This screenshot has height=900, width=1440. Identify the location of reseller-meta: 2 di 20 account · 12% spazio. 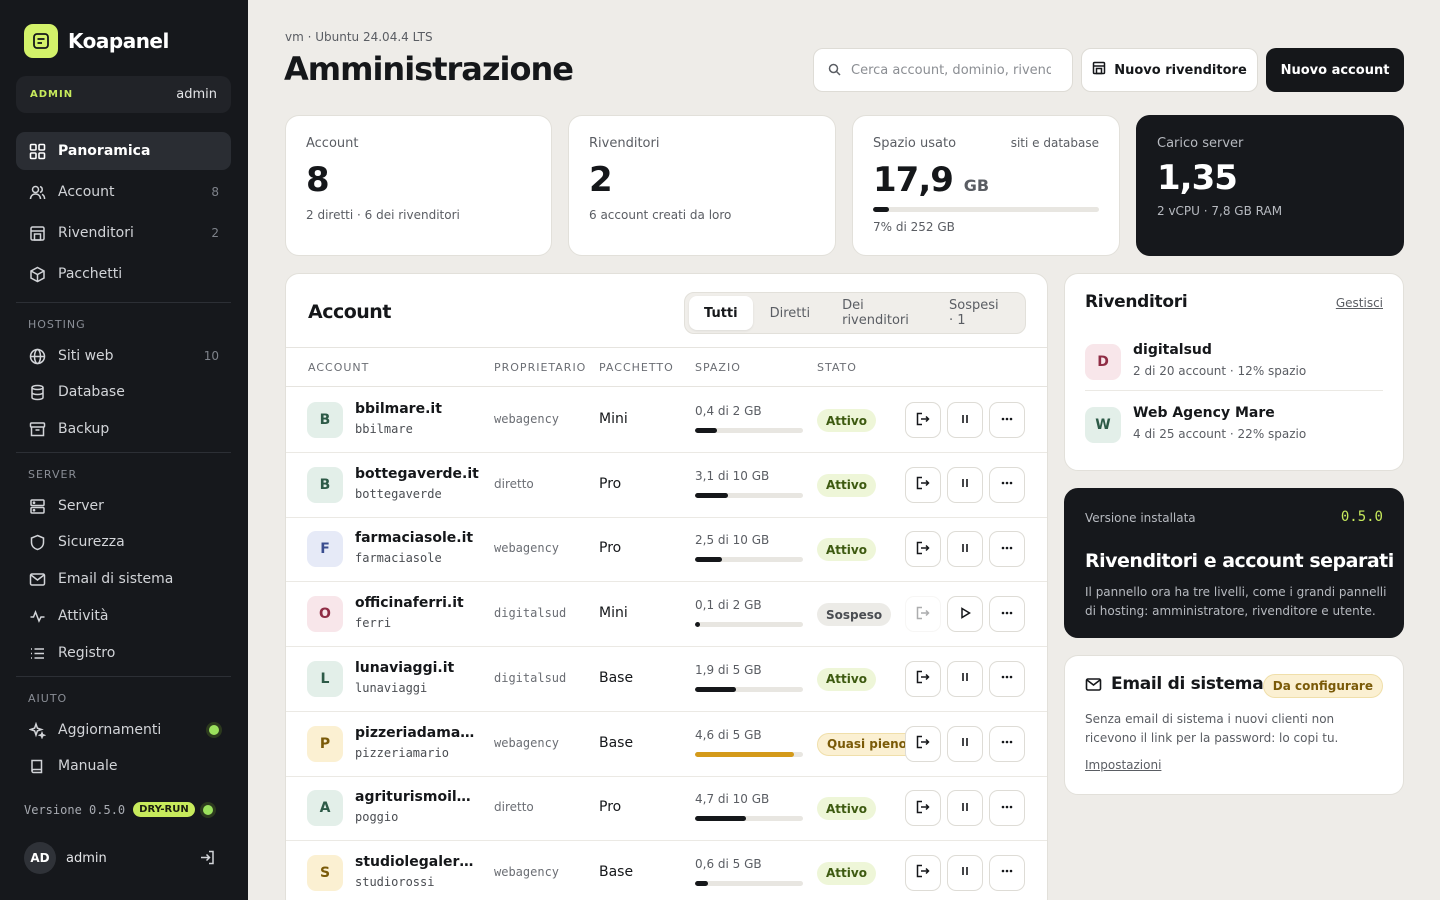
(1220, 371).